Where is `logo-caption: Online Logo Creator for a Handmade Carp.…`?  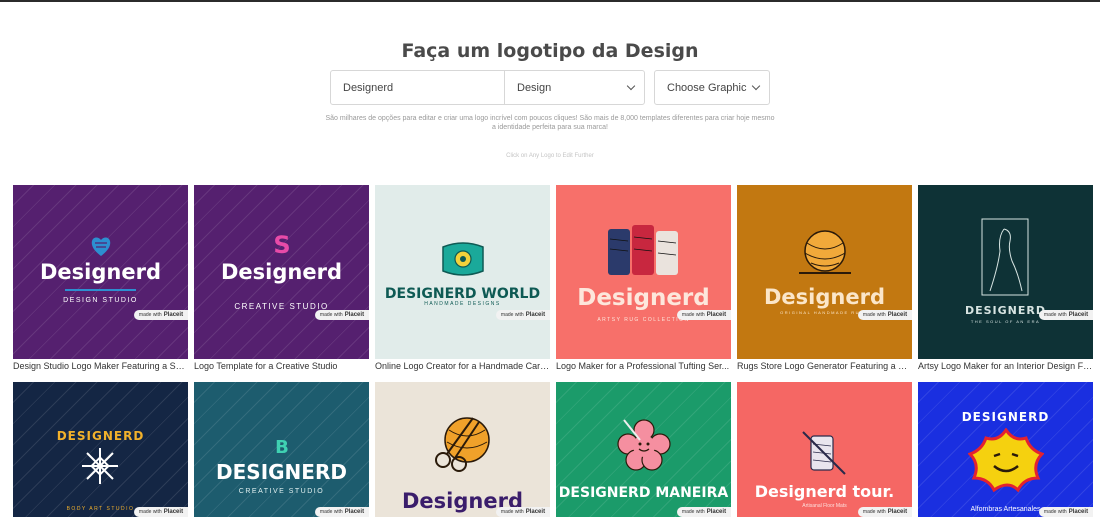
logo-caption: Online Logo Creator for a Handmade Carp.… is located at coordinates (462, 366).